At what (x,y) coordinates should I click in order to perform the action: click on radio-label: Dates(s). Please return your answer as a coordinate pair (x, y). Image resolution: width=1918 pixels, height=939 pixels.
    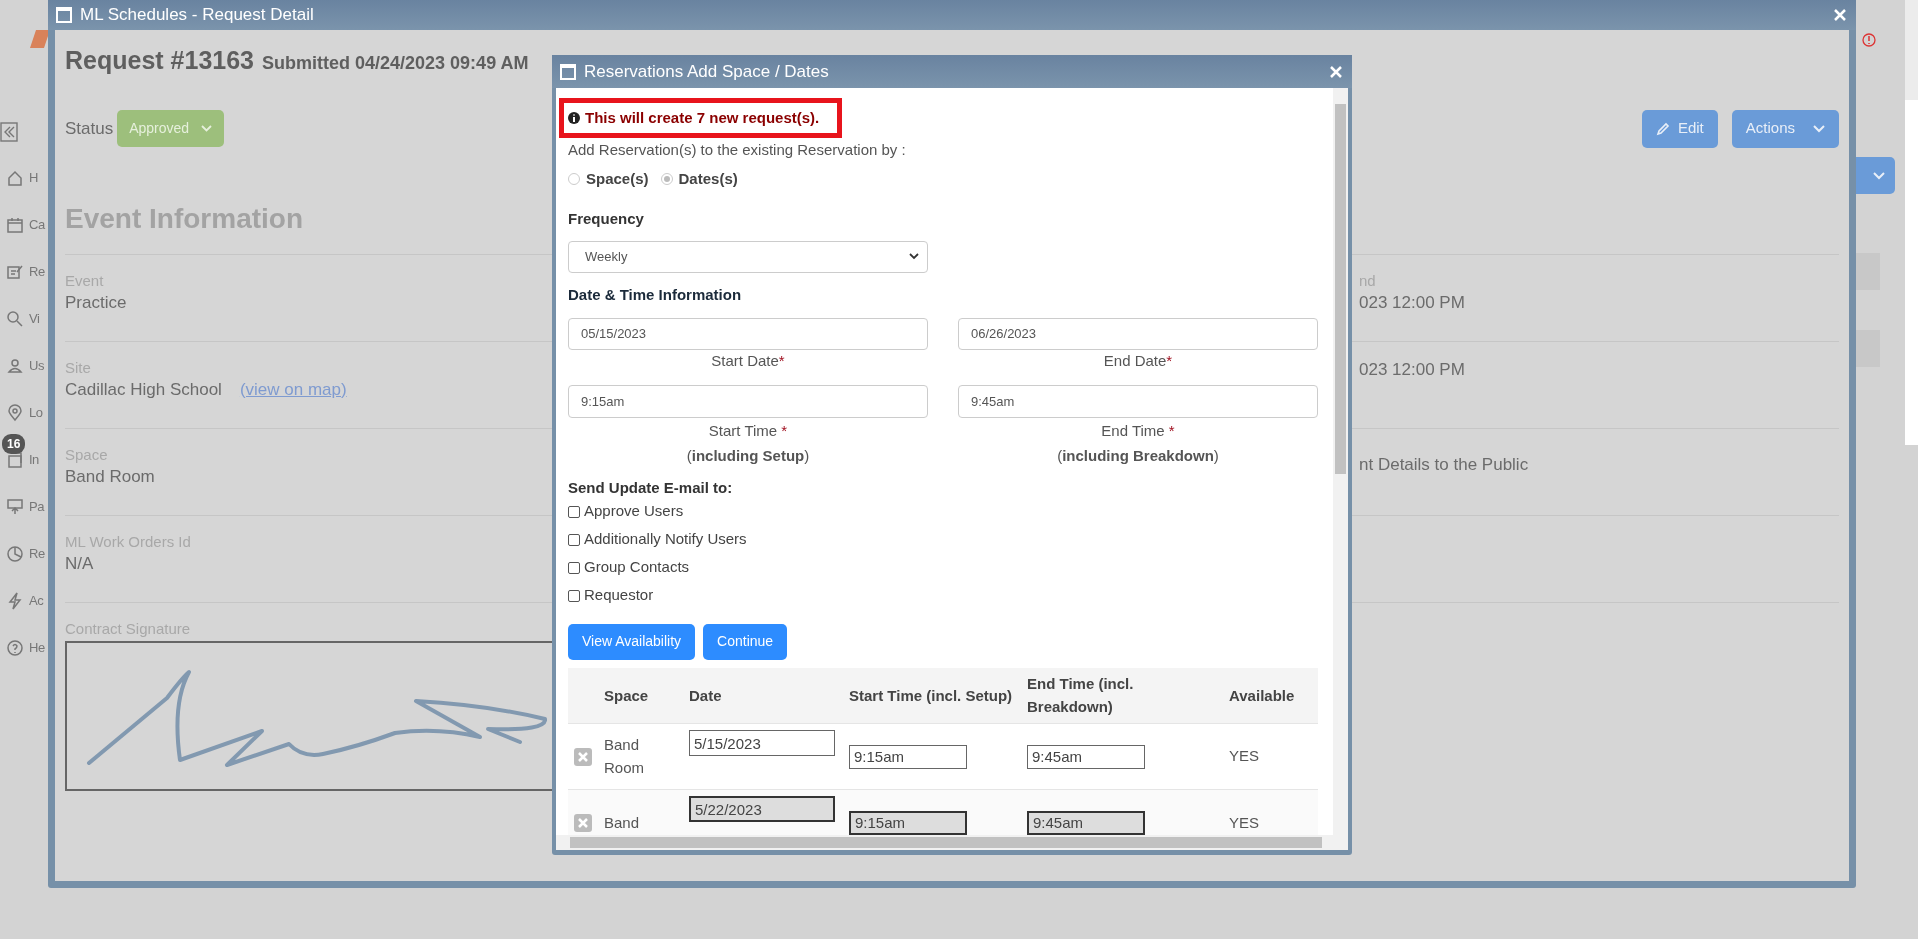
    Looking at the image, I should click on (708, 179).